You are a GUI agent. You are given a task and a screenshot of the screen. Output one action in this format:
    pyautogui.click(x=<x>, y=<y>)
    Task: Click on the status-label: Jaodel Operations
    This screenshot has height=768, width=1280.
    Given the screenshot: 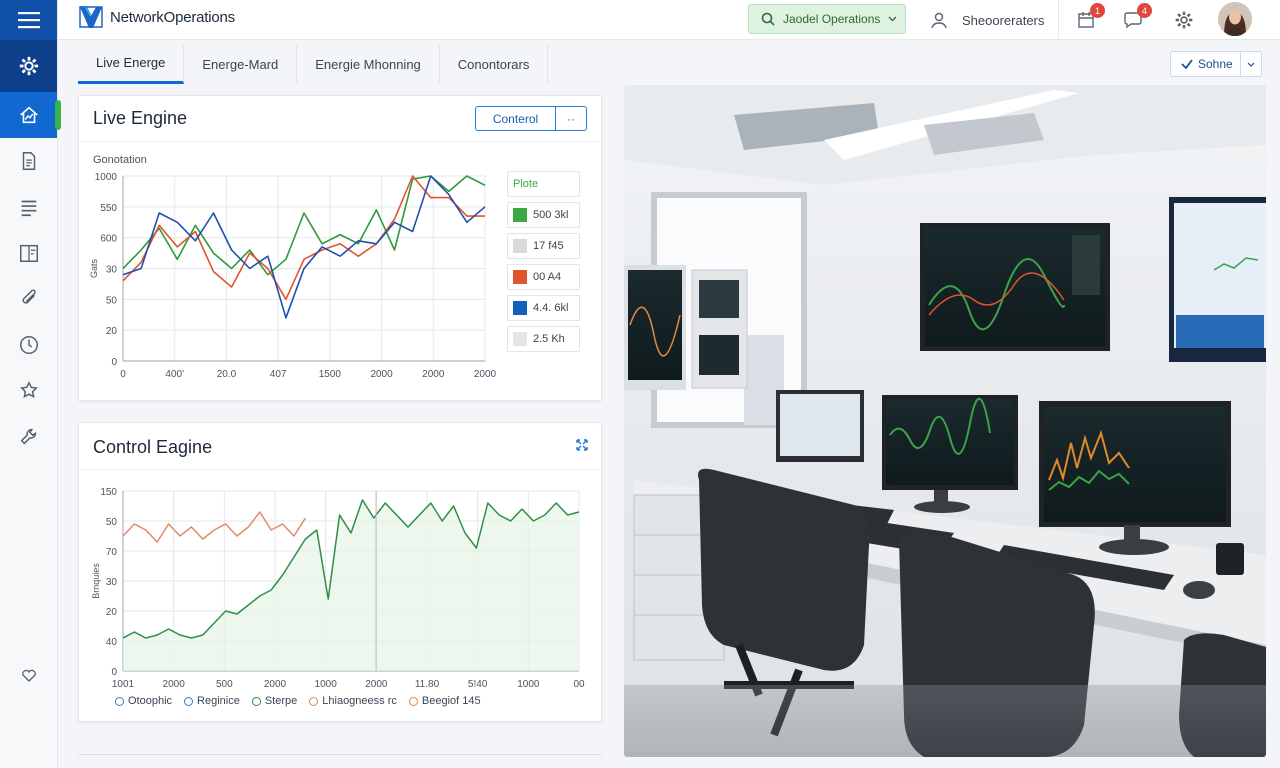 What is the action you would take?
    pyautogui.click(x=832, y=19)
    